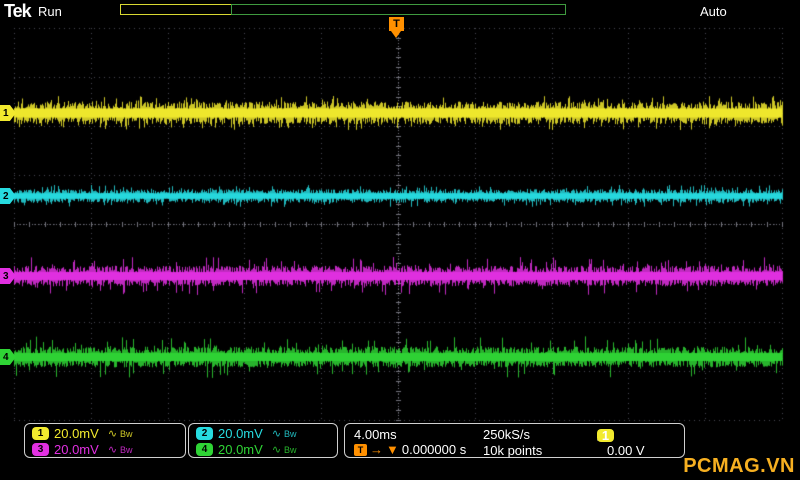  What do you see at coordinates (276, 450) in the screenshot?
I see `ch4-coupling-icon: ∿` at bounding box center [276, 450].